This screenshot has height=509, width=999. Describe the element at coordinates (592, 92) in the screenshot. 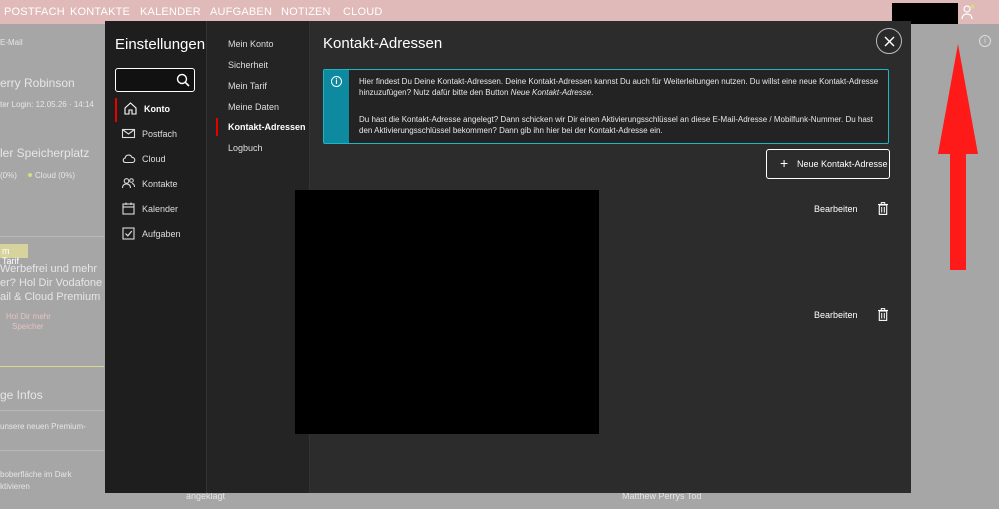

I see `info-text-end: .` at that location.